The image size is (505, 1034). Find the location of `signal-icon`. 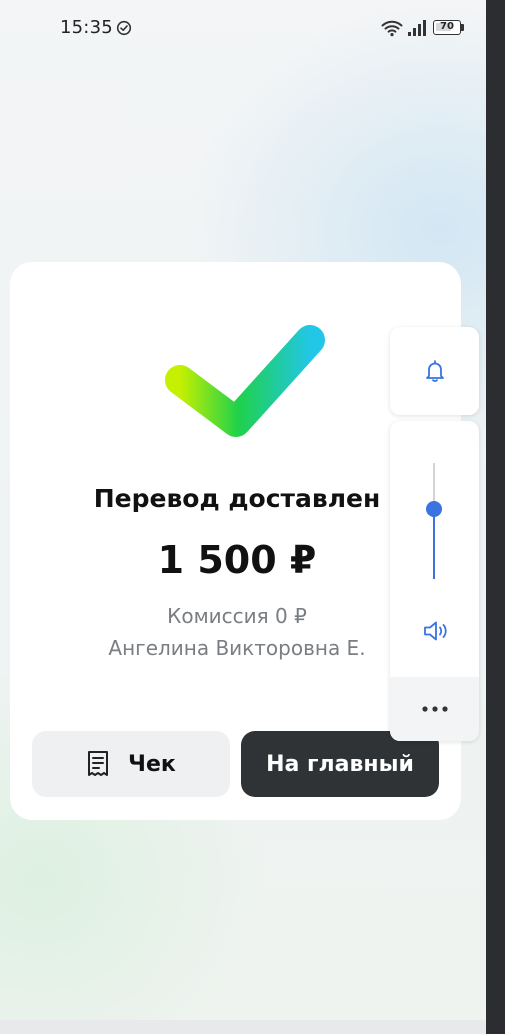

signal-icon is located at coordinates (417, 28).